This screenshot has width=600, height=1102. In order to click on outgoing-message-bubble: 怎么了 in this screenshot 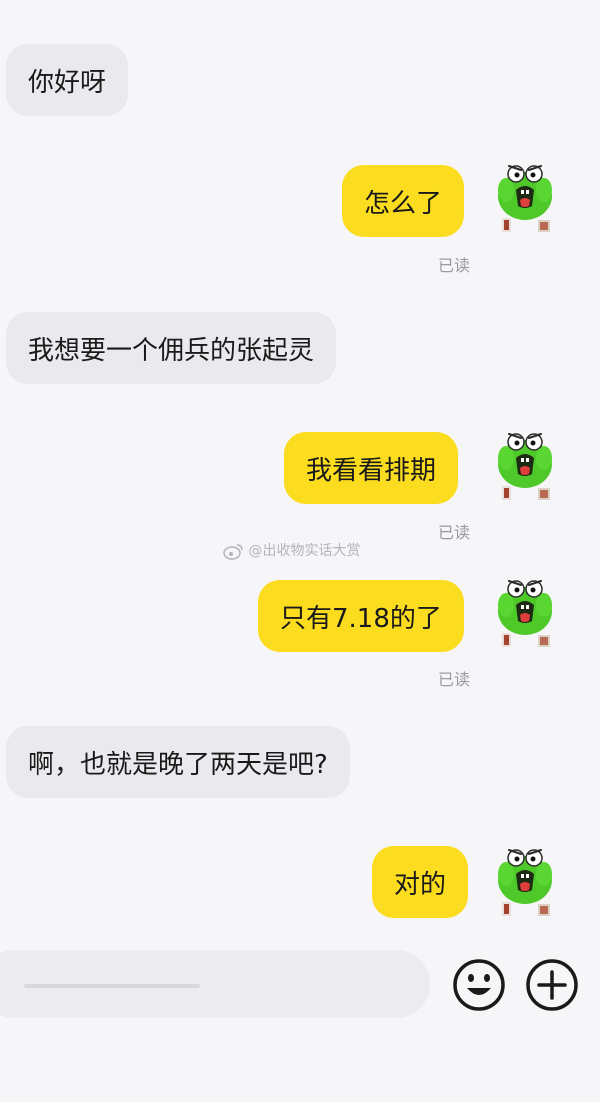, I will do `click(403, 201)`.